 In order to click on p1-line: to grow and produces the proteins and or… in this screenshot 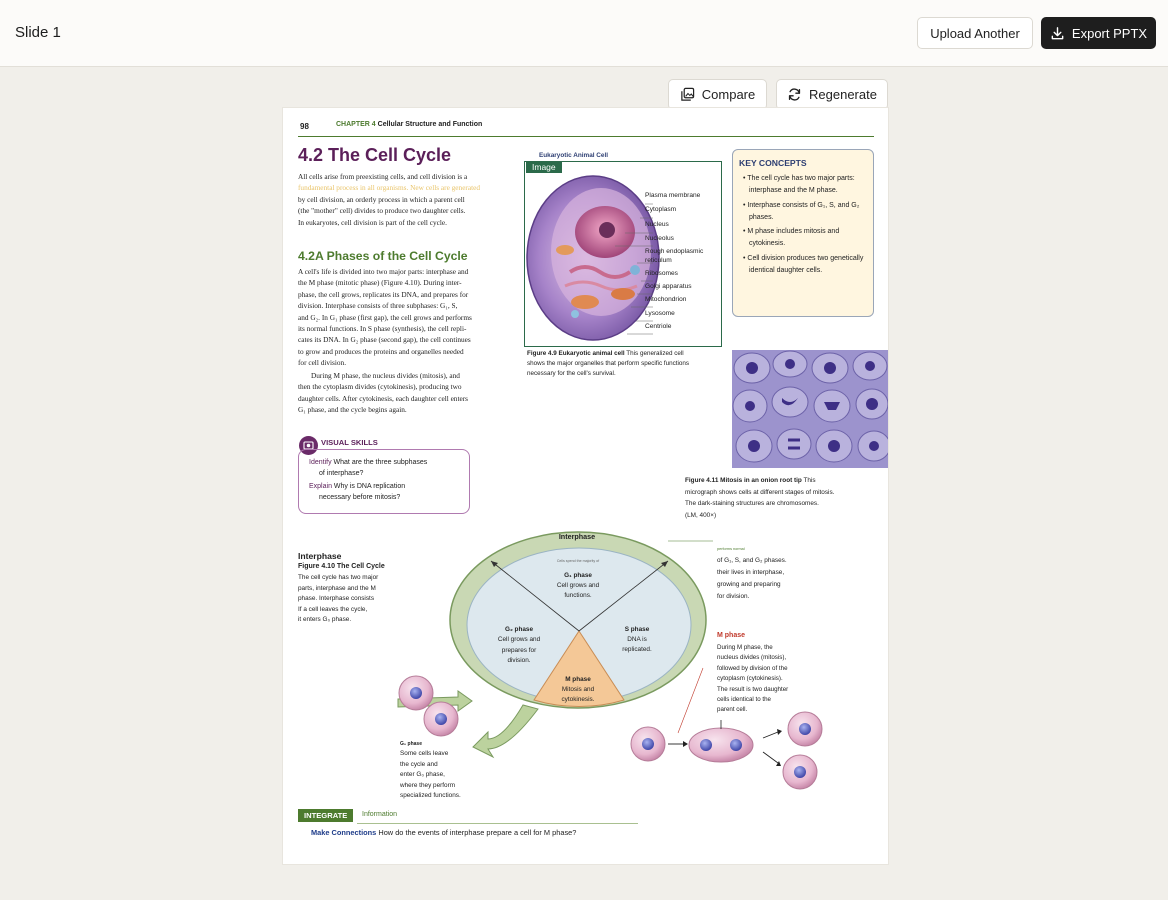, I will do `click(381, 351)`.